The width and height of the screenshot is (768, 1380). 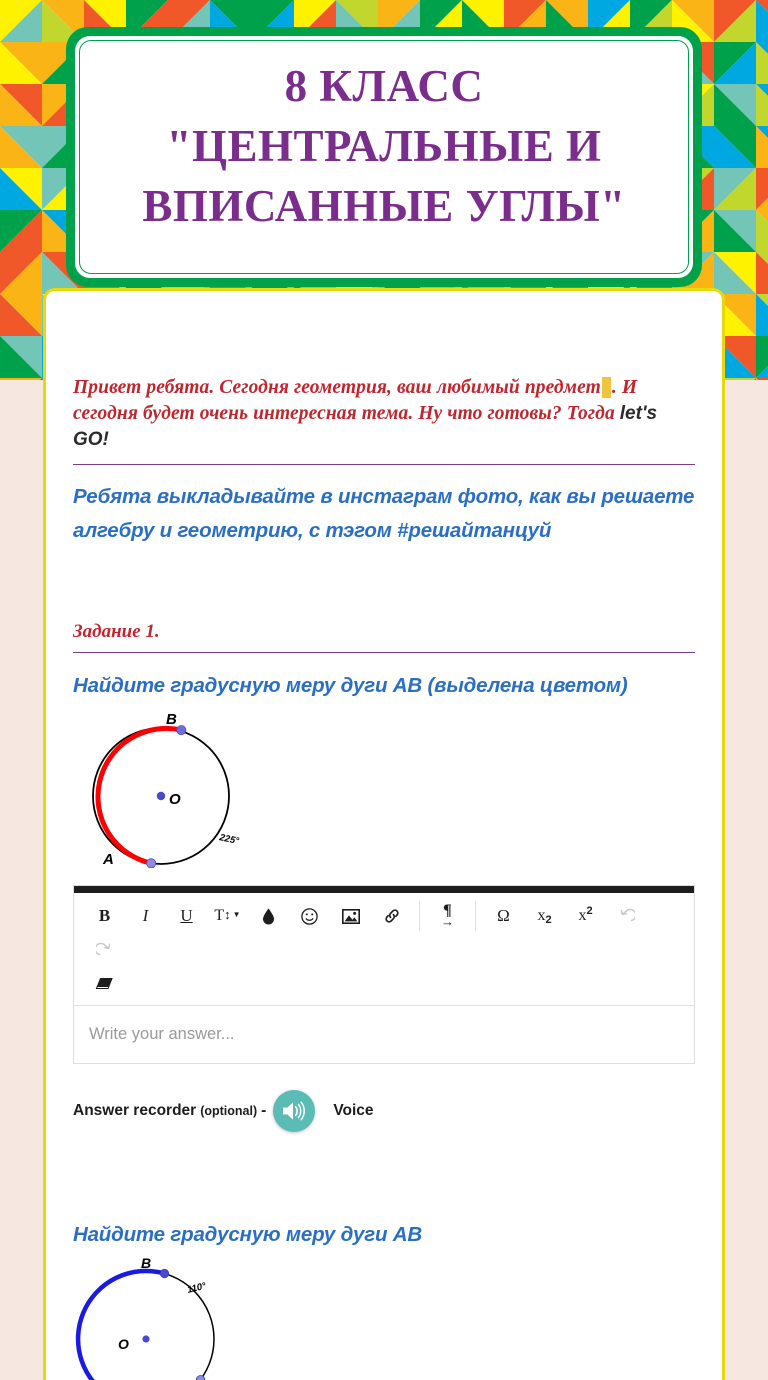 What do you see at coordinates (229, 1111) in the screenshot?
I see `answer-recorder-optional: (optional)` at bounding box center [229, 1111].